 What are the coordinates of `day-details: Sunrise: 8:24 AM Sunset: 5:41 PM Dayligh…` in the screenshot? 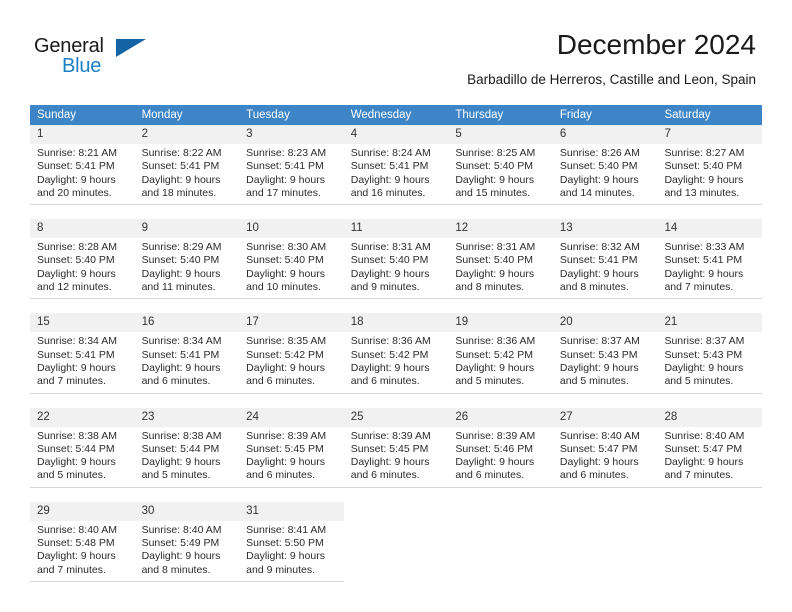 It's located at (396, 174).